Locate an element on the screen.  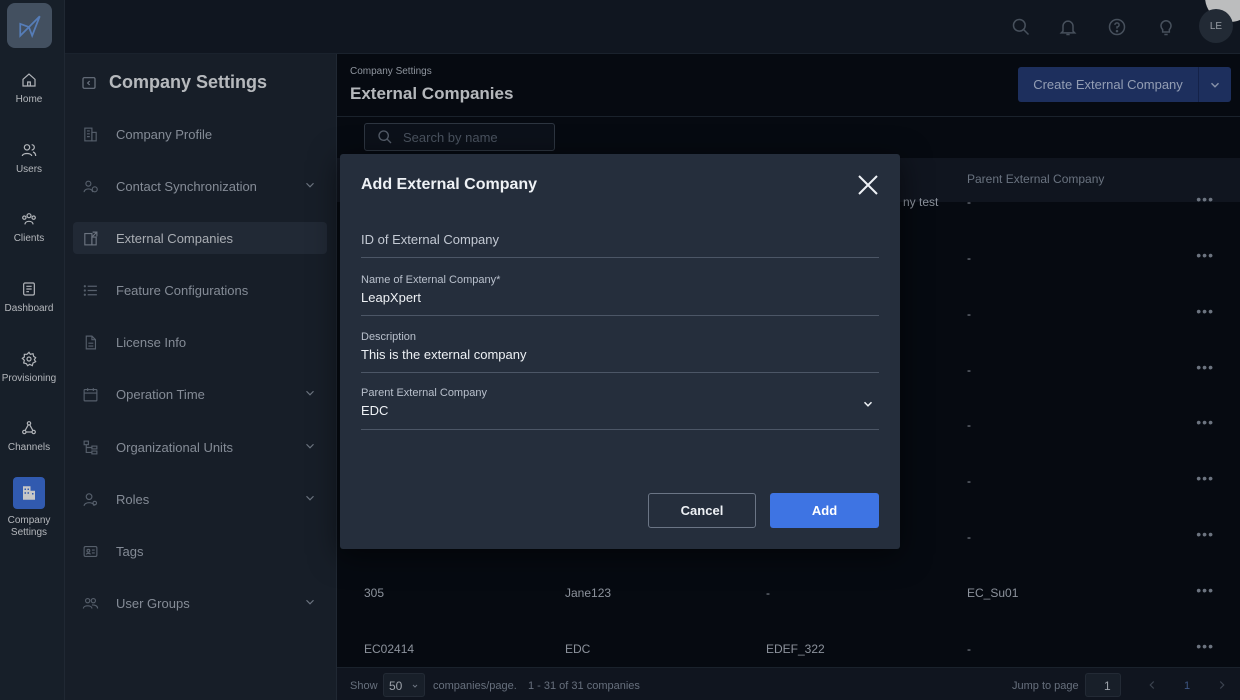
close-icon is located at coordinates (868, 185).